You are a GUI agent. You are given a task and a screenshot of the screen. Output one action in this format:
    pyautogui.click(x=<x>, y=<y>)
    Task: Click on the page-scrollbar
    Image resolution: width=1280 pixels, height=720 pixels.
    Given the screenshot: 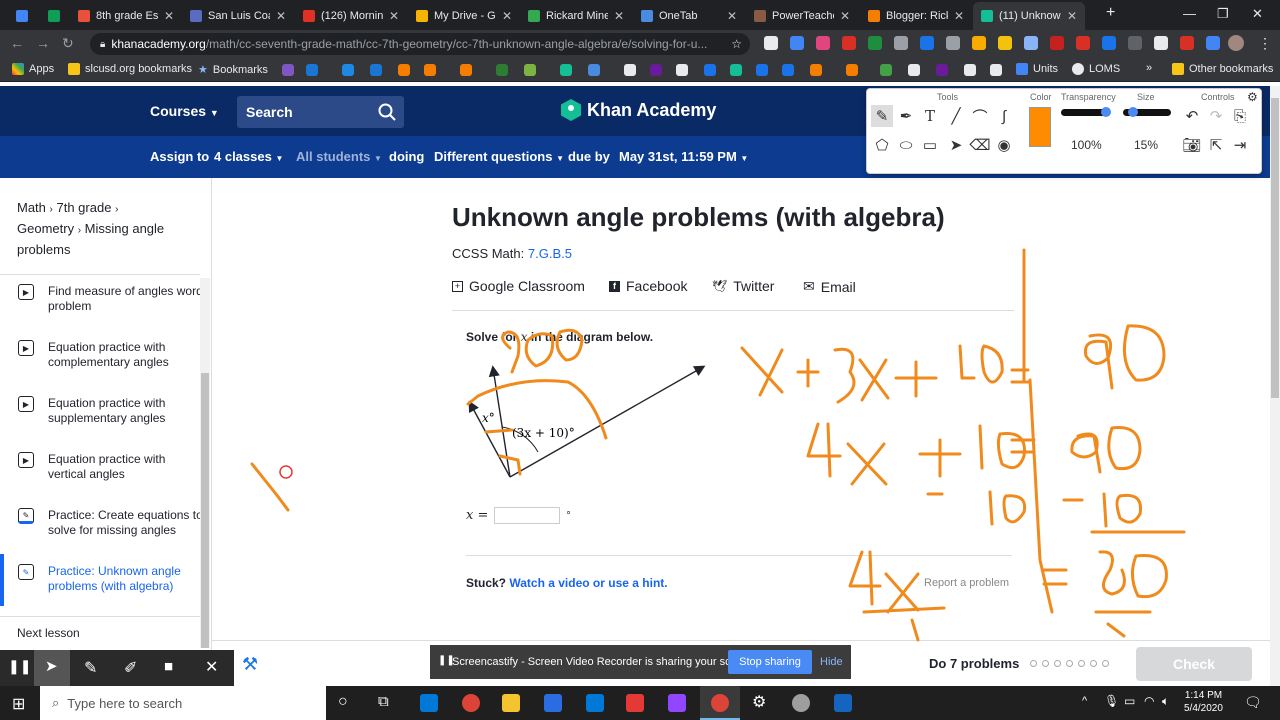 What is the action you would take?
    pyautogui.click(x=1275, y=386)
    